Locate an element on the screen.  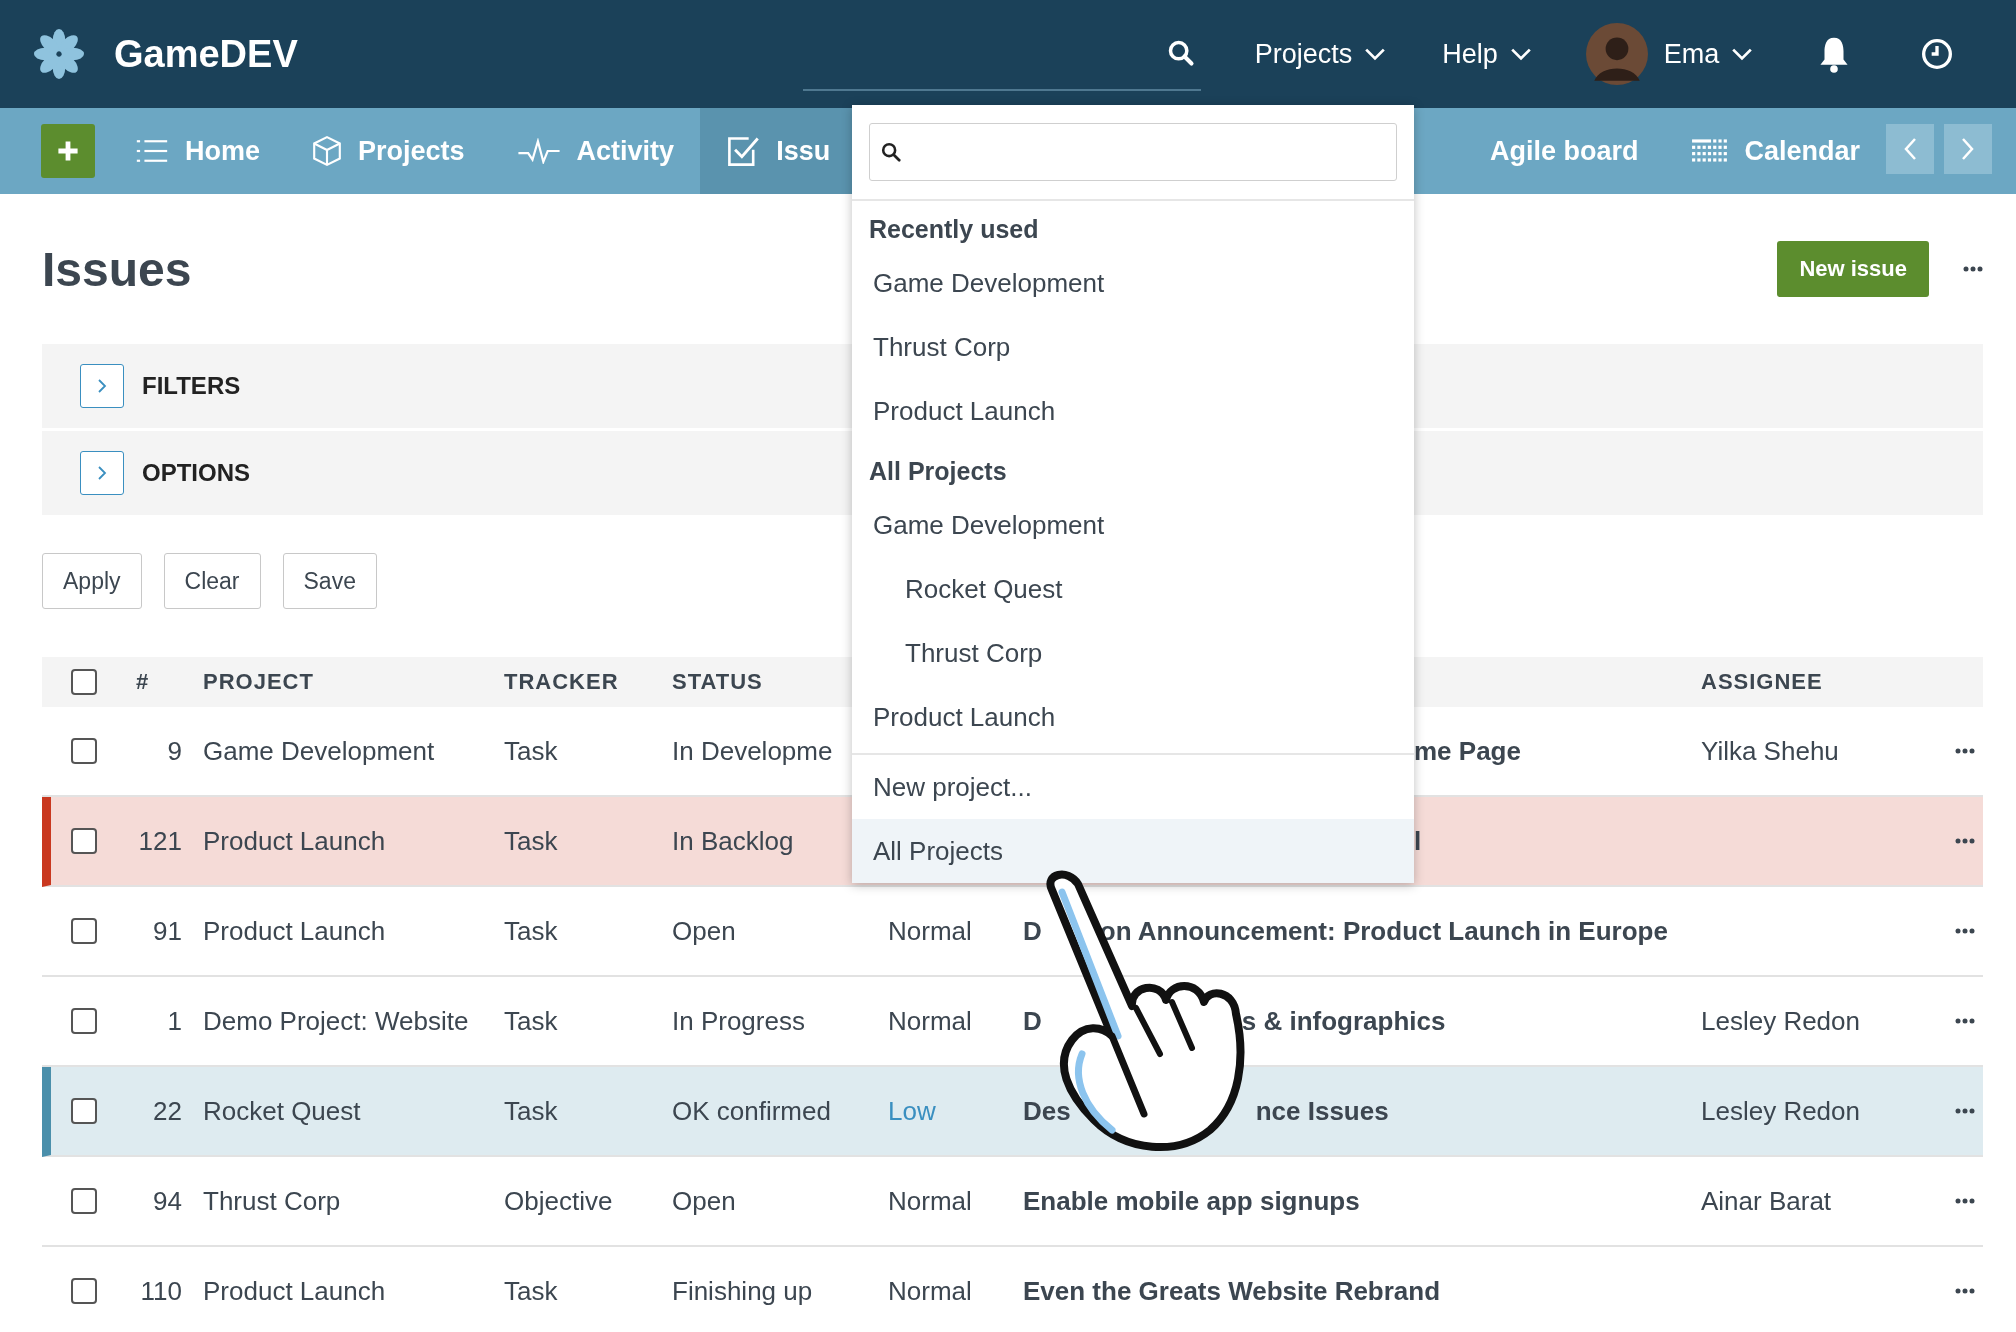
clock-icon is located at coordinates (1937, 54).